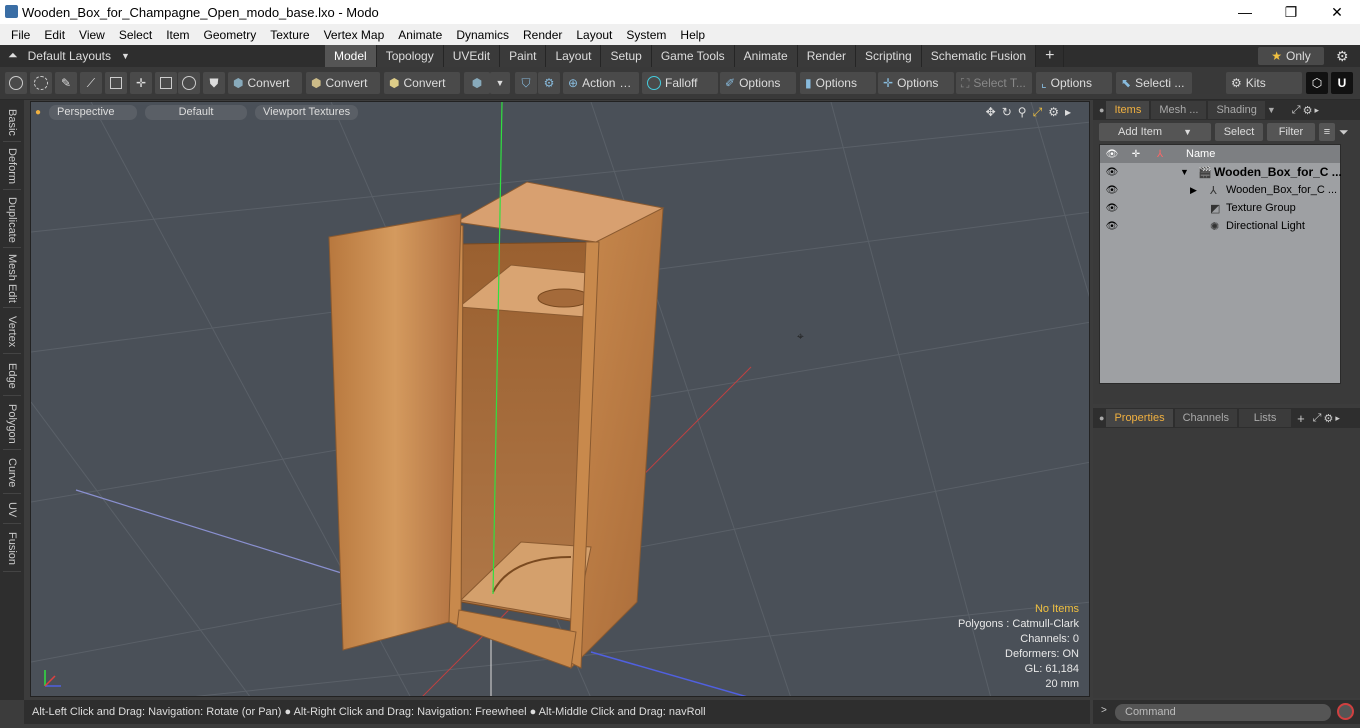  What do you see at coordinates (41, 83) in the screenshot?
I see `select-edges-button` at bounding box center [41, 83].